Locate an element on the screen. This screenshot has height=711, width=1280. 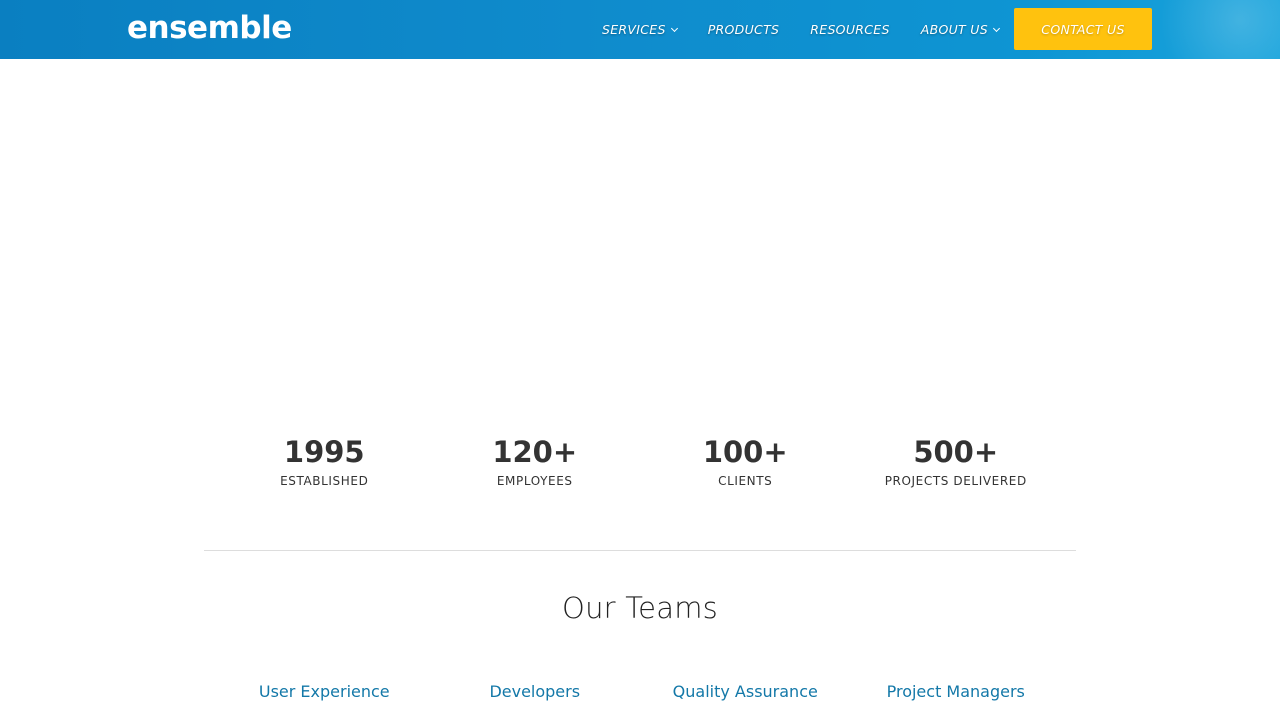
logo: ensemble is located at coordinates (209, 28).